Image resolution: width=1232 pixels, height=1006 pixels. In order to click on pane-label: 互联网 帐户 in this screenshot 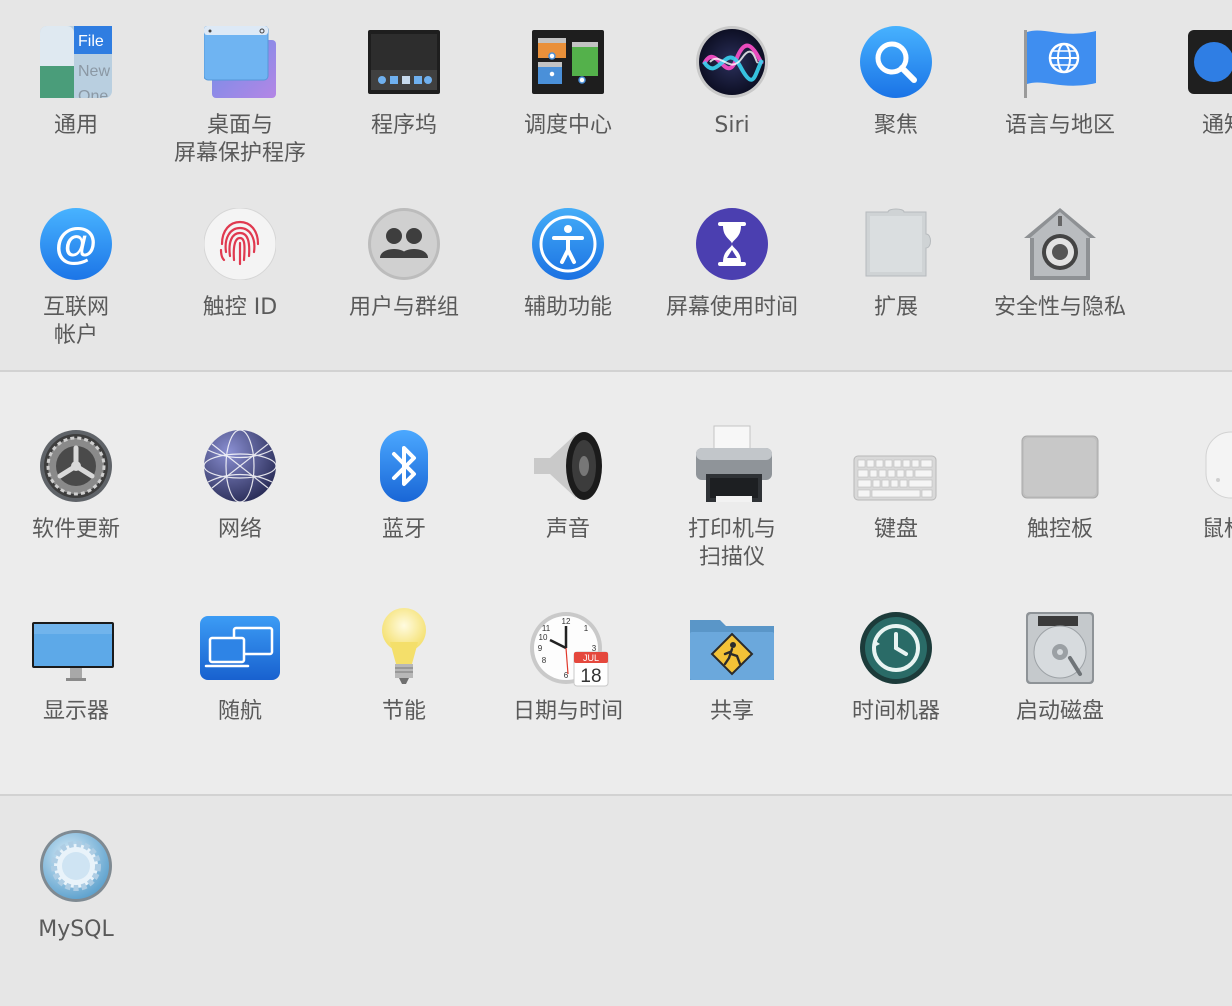, I will do `click(75, 321)`.